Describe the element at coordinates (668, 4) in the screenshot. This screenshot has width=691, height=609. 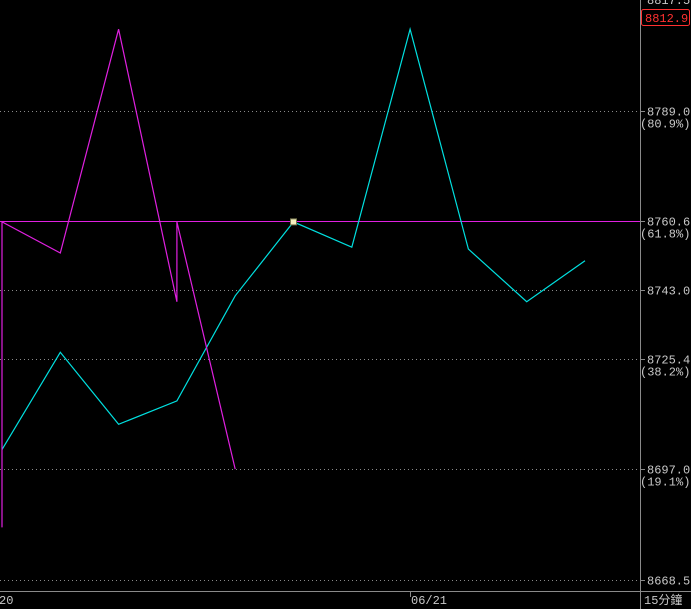
I see `y-tick-label-top: 8817.5` at that location.